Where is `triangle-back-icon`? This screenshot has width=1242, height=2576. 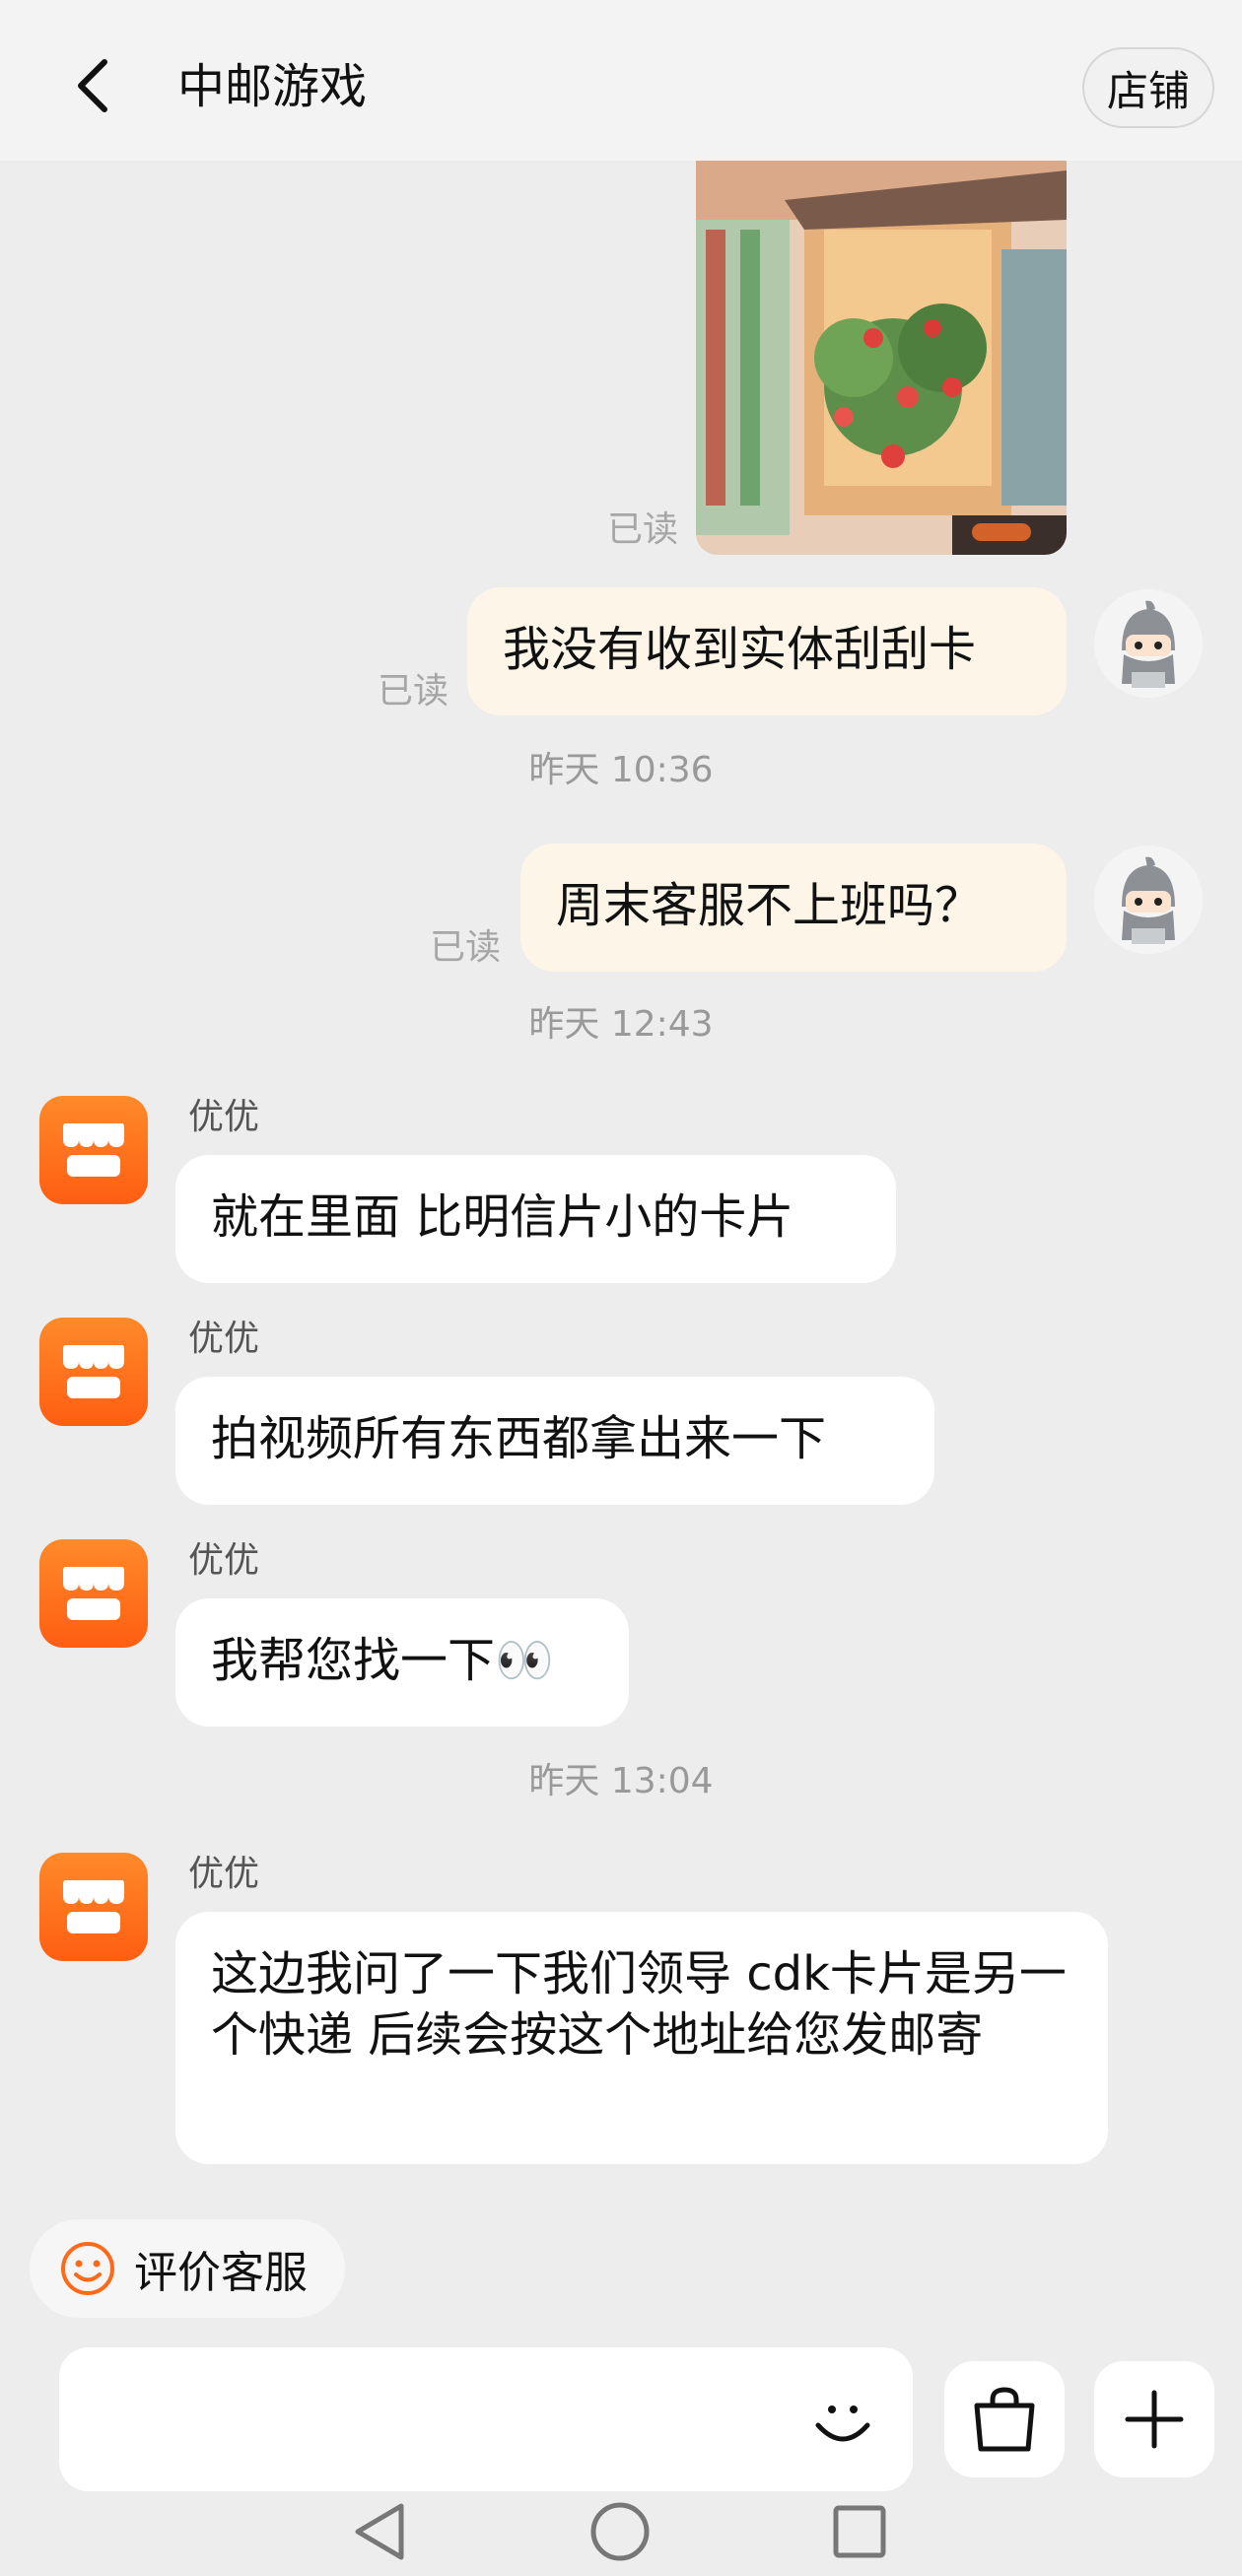
triangle-back-icon is located at coordinates (379, 2531).